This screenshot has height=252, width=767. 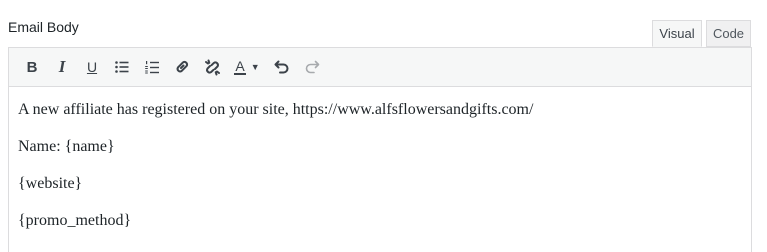 What do you see at coordinates (66, 146) in the screenshot?
I see `content-paragraph: Name: {name}` at bounding box center [66, 146].